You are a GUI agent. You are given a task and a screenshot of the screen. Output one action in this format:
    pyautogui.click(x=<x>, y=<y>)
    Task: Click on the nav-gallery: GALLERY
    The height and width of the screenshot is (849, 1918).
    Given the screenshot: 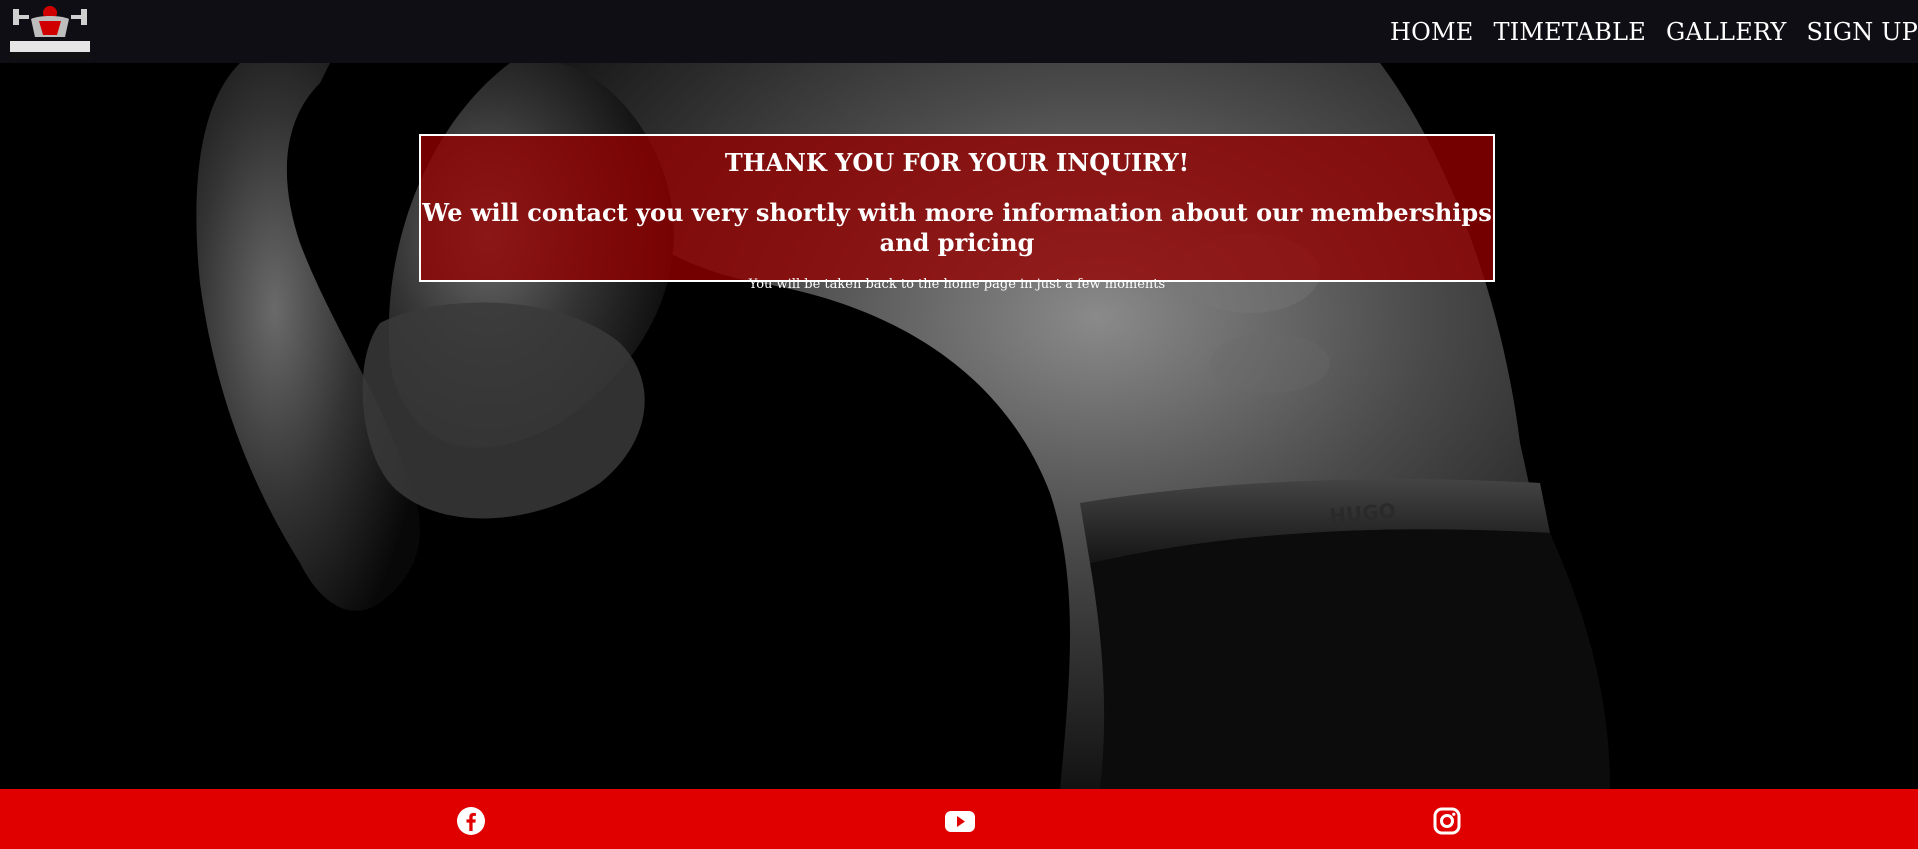 What is the action you would take?
    pyautogui.click(x=1726, y=32)
    